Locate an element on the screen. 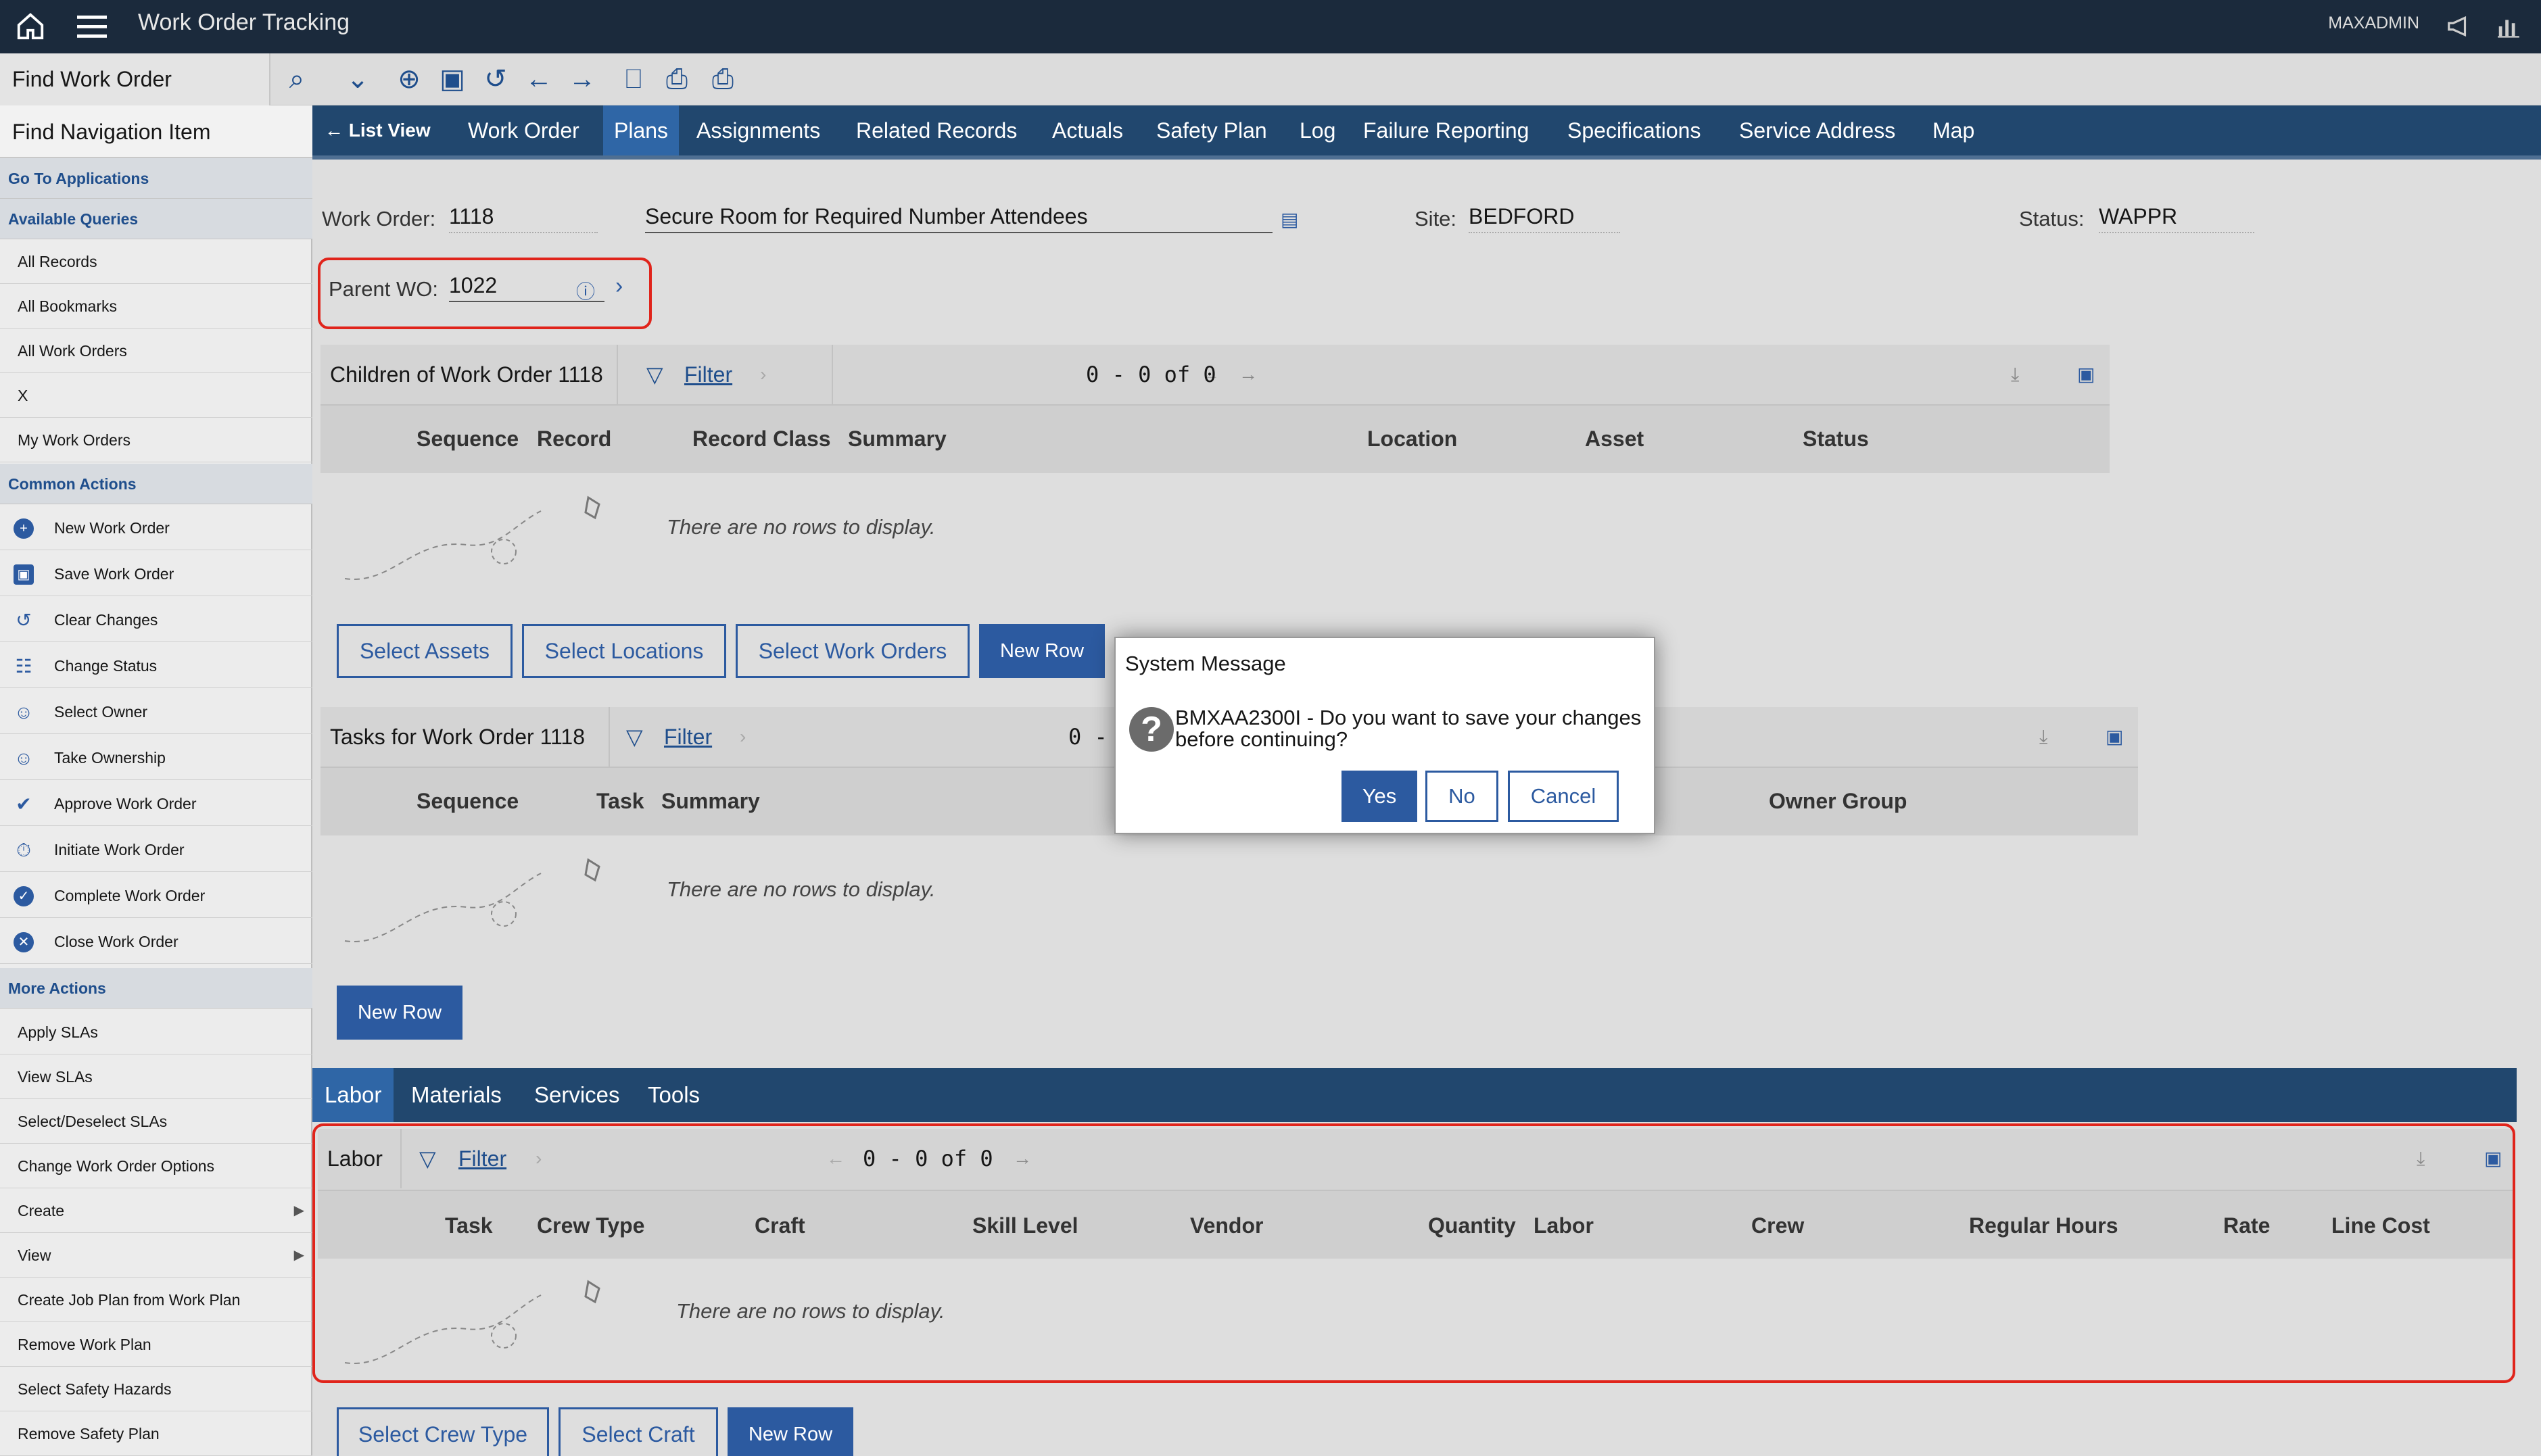 The height and width of the screenshot is (1456, 2541). tab-related-records: Related Records is located at coordinates (936, 130).